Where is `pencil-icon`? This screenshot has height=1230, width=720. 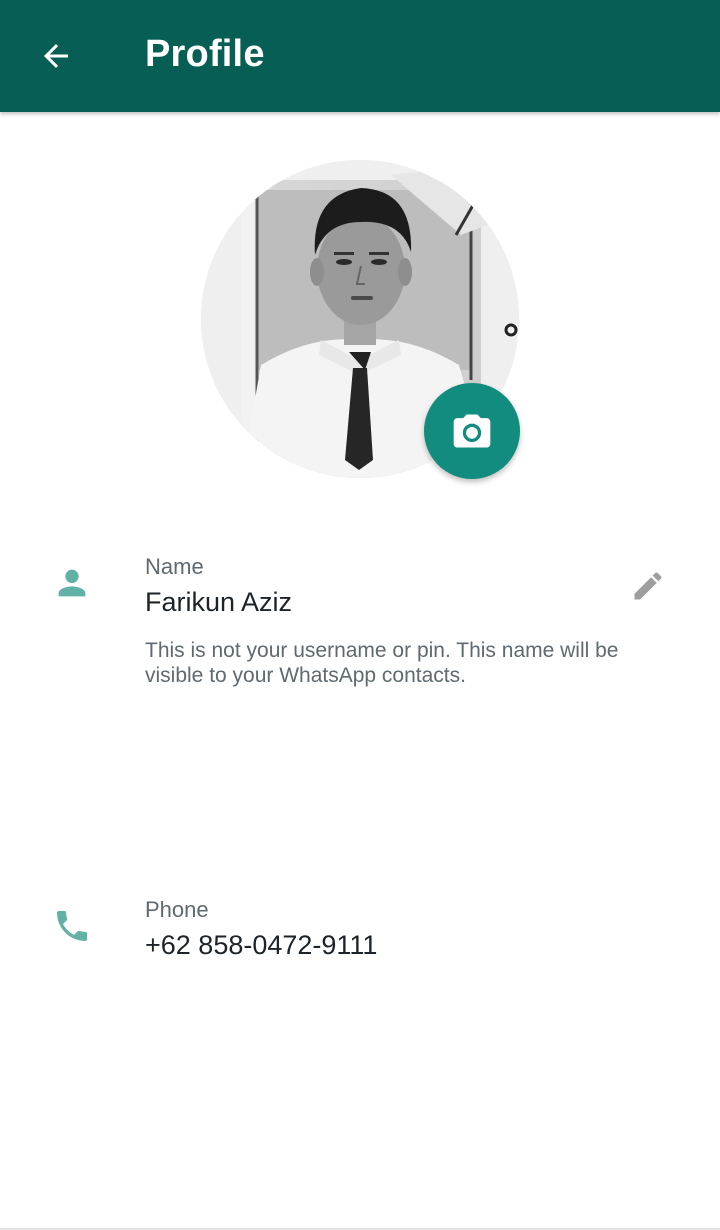
pencil-icon is located at coordinates (648, 586).